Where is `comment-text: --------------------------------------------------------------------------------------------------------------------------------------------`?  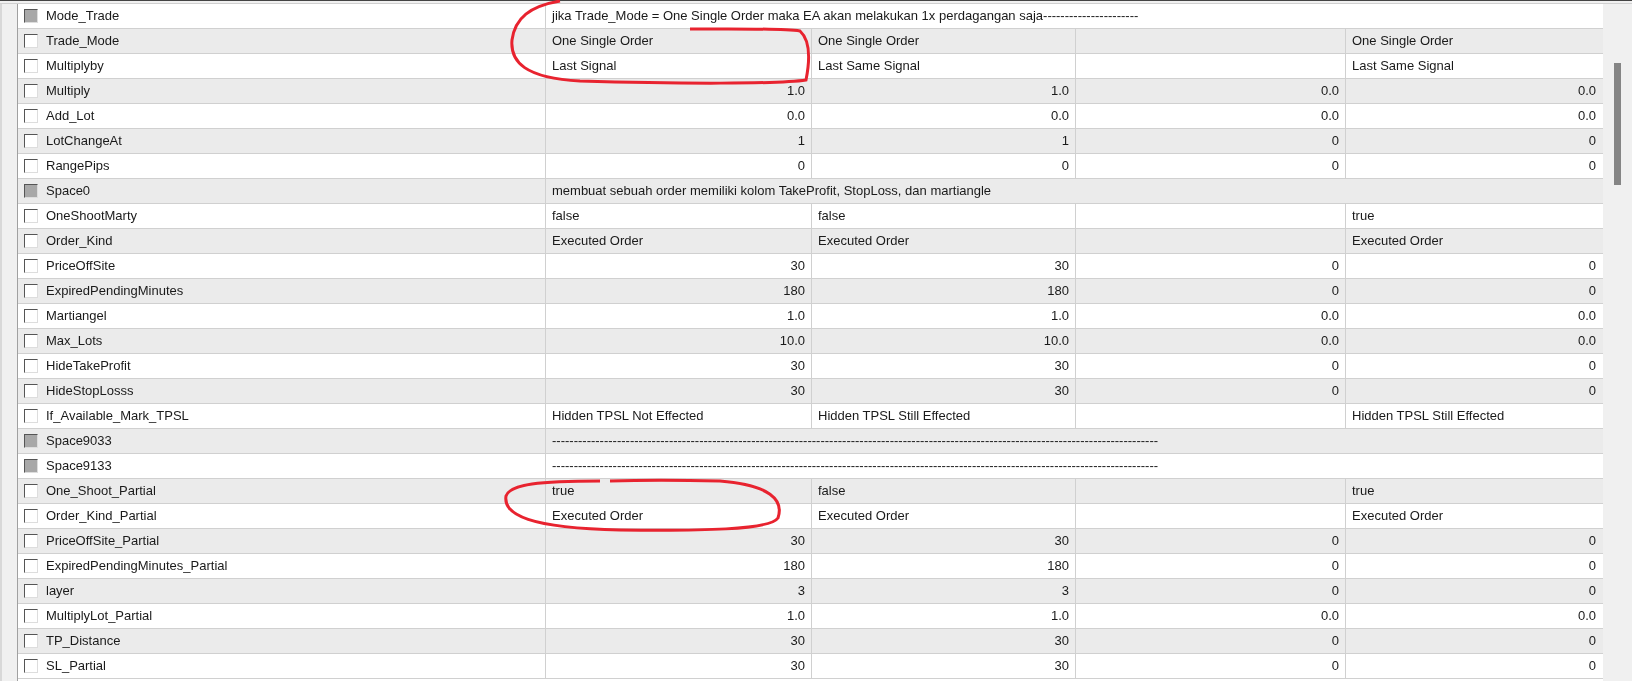
comment-text: -------------------------------------------------------------------------------------------------------------------------------------------- is located at coordinates (855, 466).